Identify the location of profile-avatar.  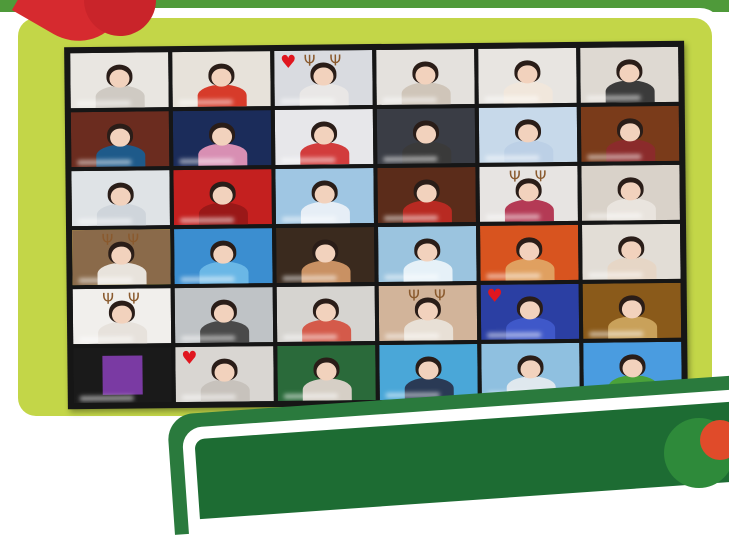
(122, 375).